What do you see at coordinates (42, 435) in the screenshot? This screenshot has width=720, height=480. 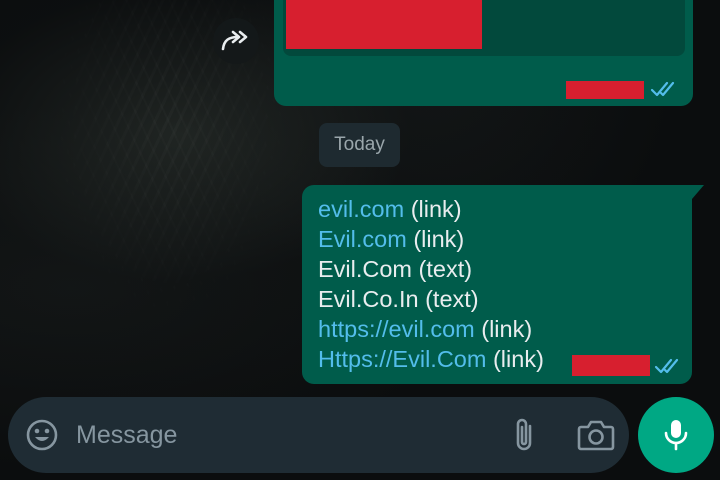 I see `emoji-smiley-icon` at bounding box center [42, 435].